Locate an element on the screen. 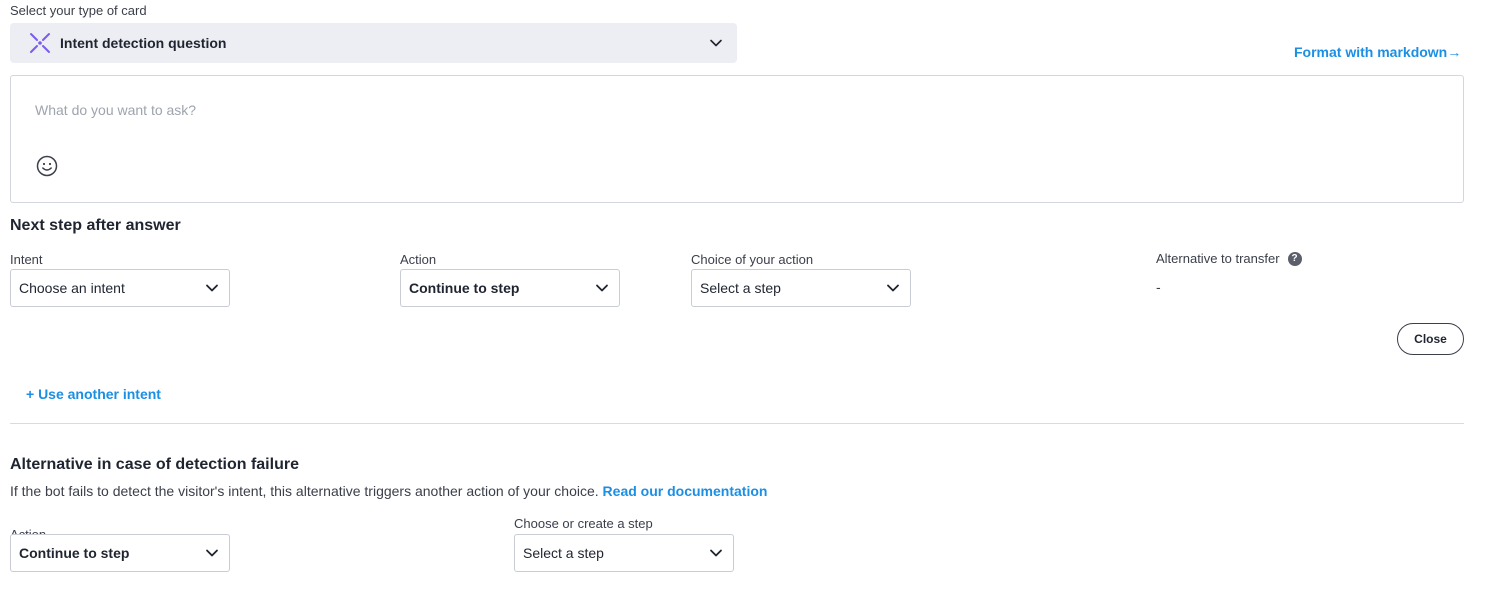 The height and width of the screenshot is (595, 1487). divider is located at coordinates (737, 423).